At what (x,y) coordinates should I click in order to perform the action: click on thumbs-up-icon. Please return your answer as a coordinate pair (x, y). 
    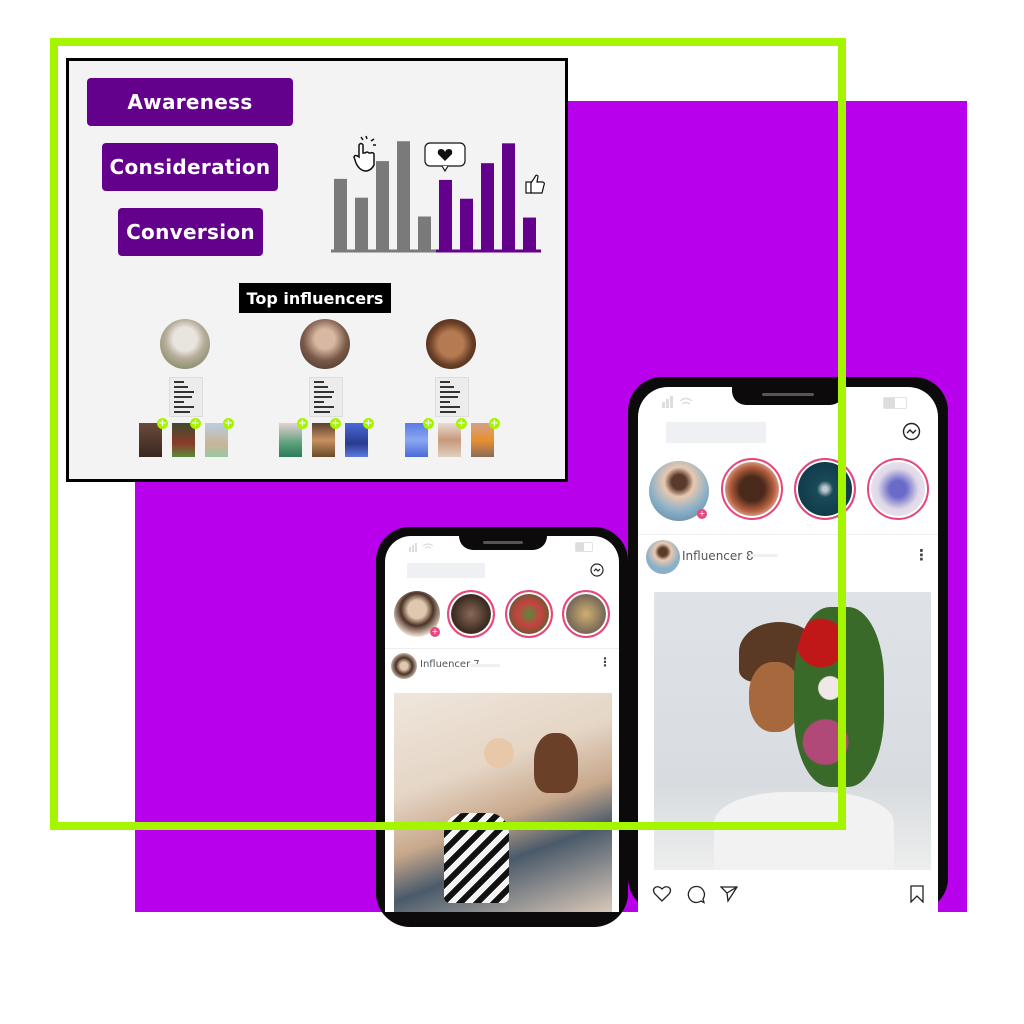
    Looking at the image, I should click on (535, 184).